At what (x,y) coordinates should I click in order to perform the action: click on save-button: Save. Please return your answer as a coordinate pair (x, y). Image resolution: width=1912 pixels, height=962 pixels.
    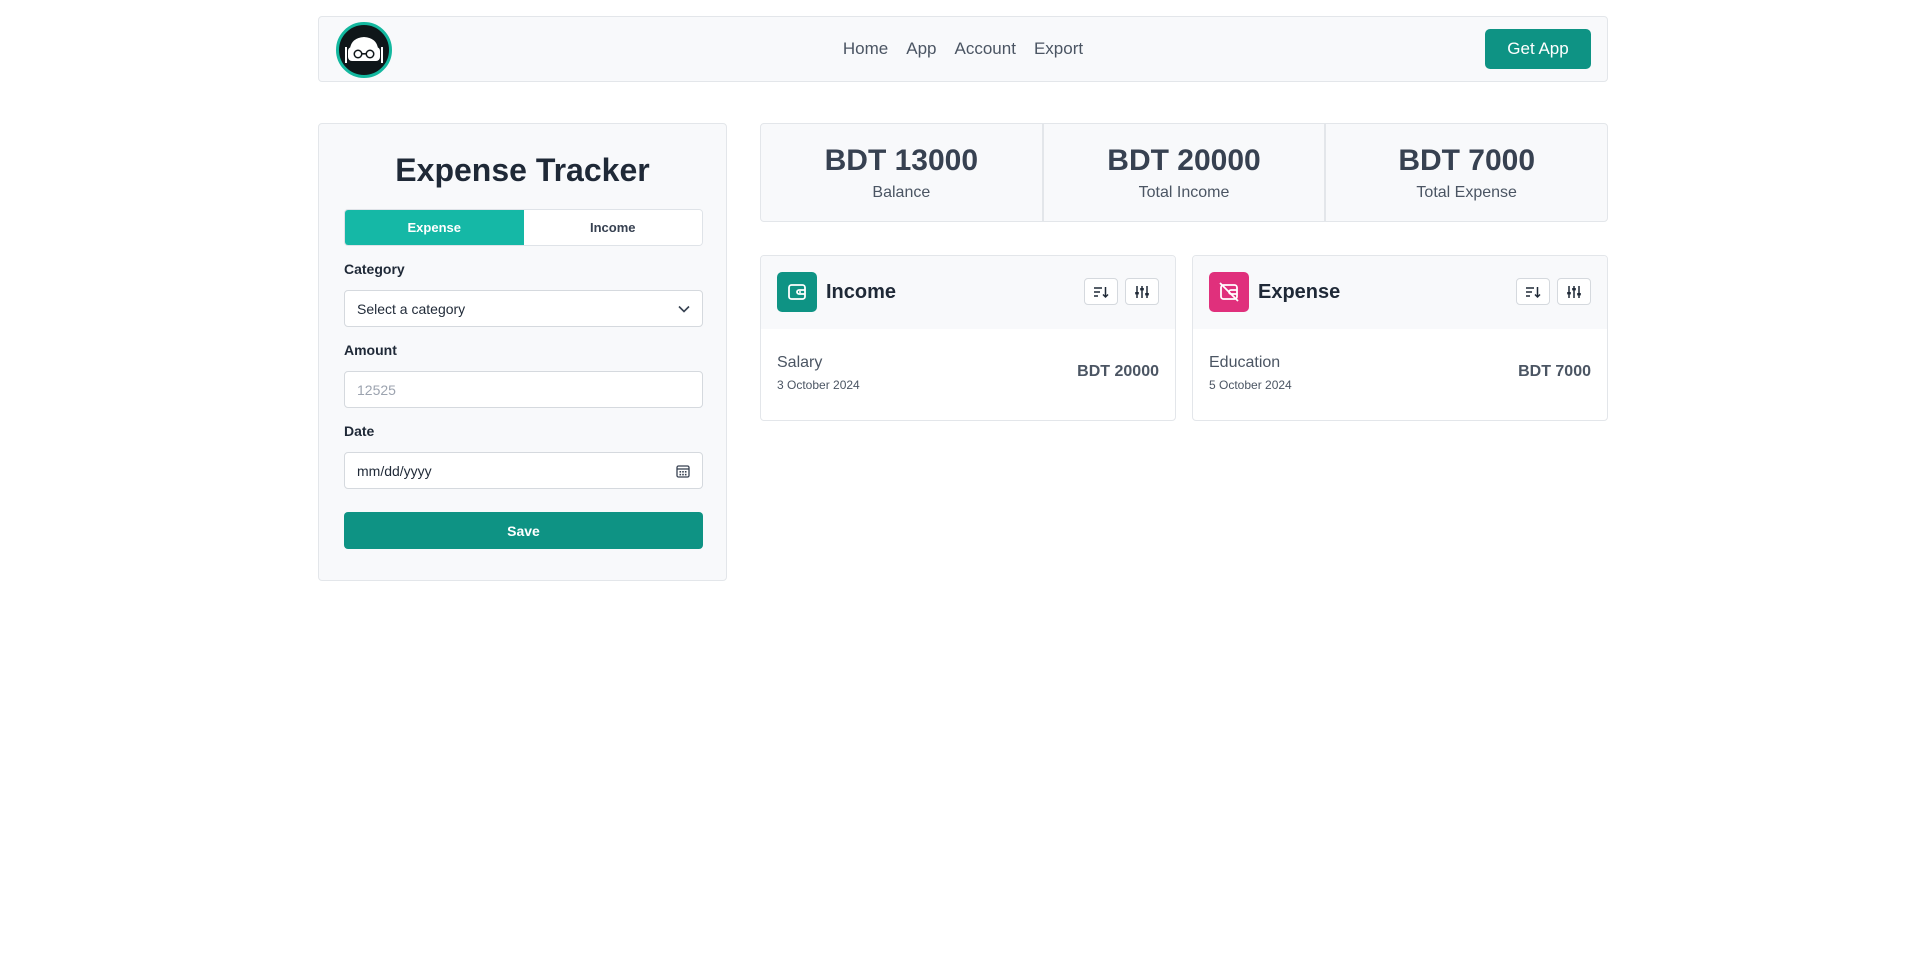
    Looking at the image, I should click on (523, 530).